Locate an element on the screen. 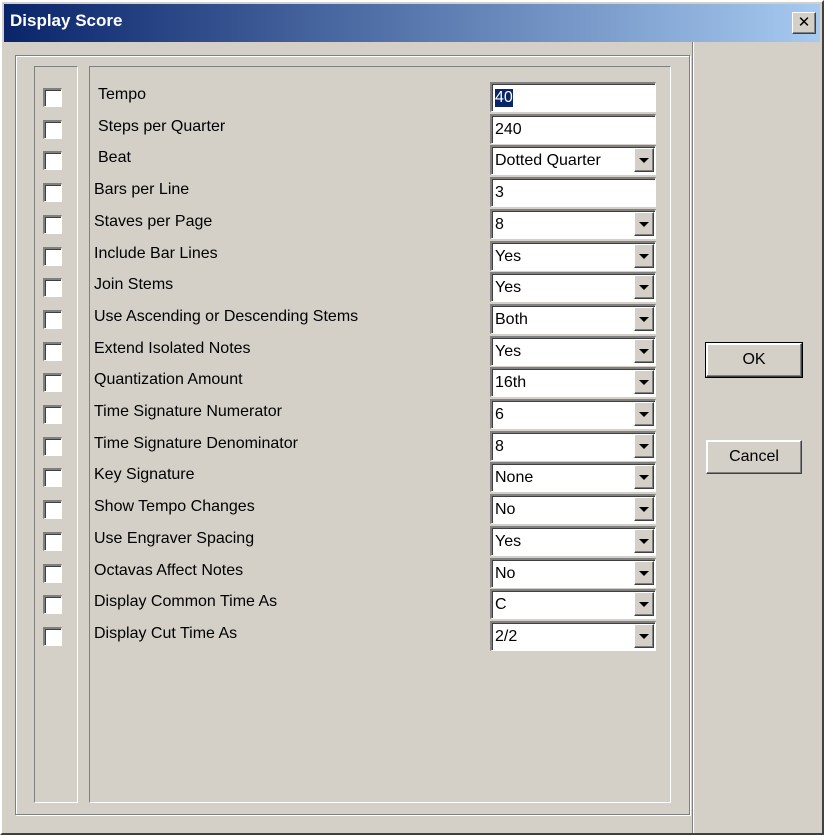 This screenshot has width=824, height=835. setting-label: Use Engraver Spacing is located at coordinates (174, 538).